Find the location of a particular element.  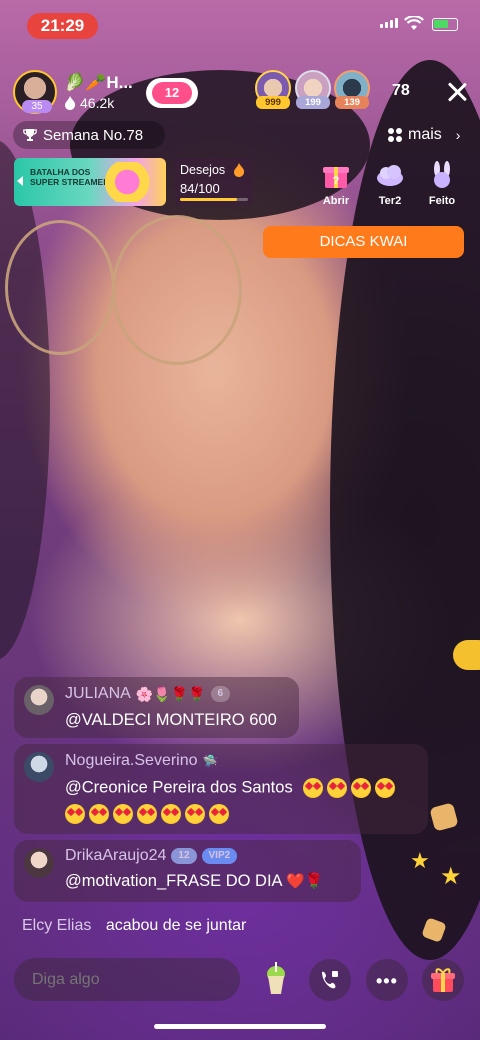

chat-message: JULIANA 🌸🌷🌹🌹 6 @VALDECI MONTEIRO 600 is located at coordinates (156, 707).